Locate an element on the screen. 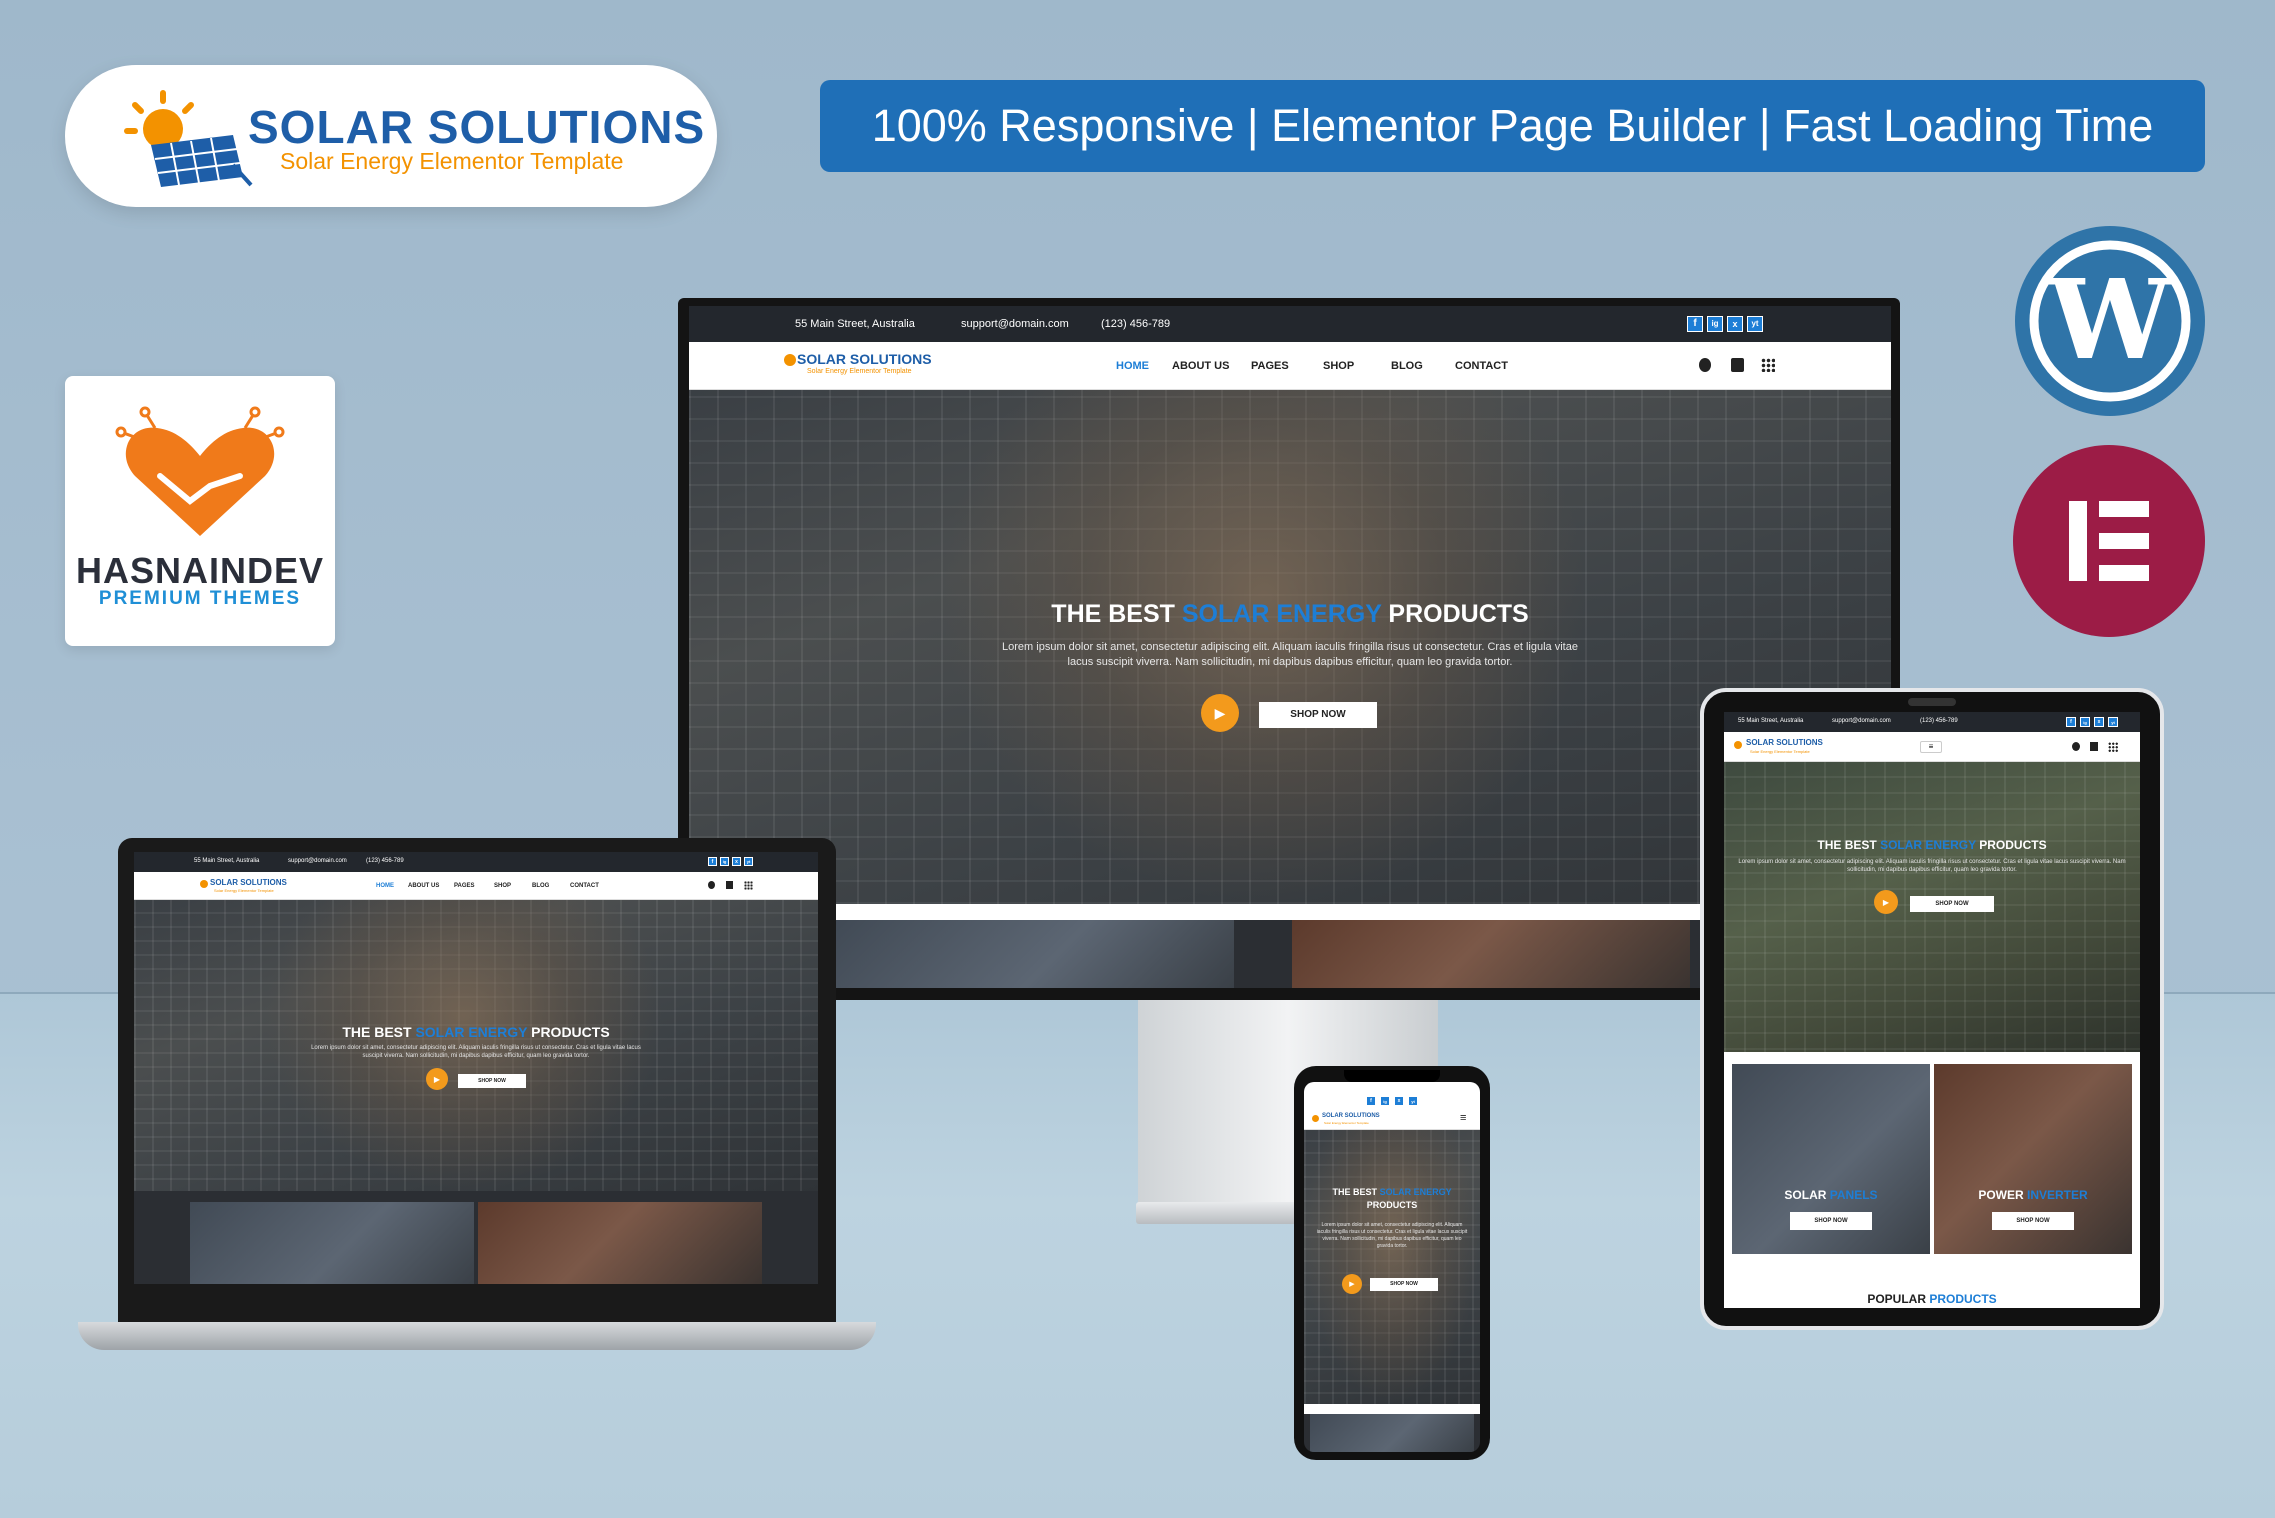 This screenshot has width=2275, height=1518. brand-subtitle: Solar Energy Elementor Template is located at coordinates (452, 161).